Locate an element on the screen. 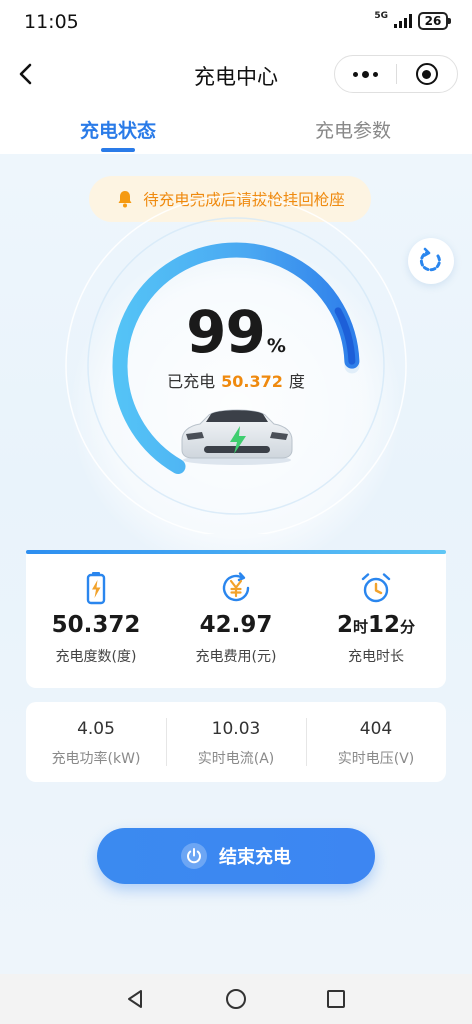 The image size is (472, 1024). duration-hours-unit: 时 is located at coordinates (360, 627).